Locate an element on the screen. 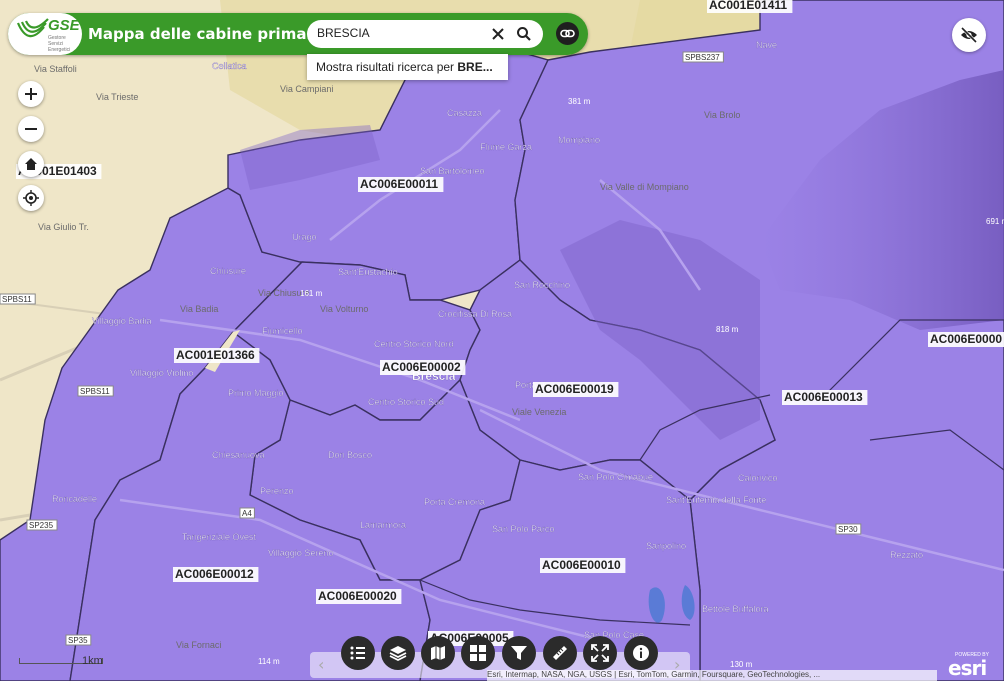  area-label: AC001E01411 is located at coordinates (750, 6).